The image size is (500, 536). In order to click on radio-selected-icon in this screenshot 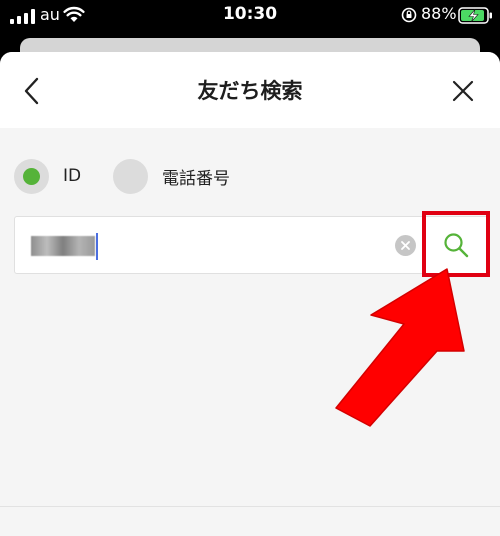, I will do `click(31, 176)`.